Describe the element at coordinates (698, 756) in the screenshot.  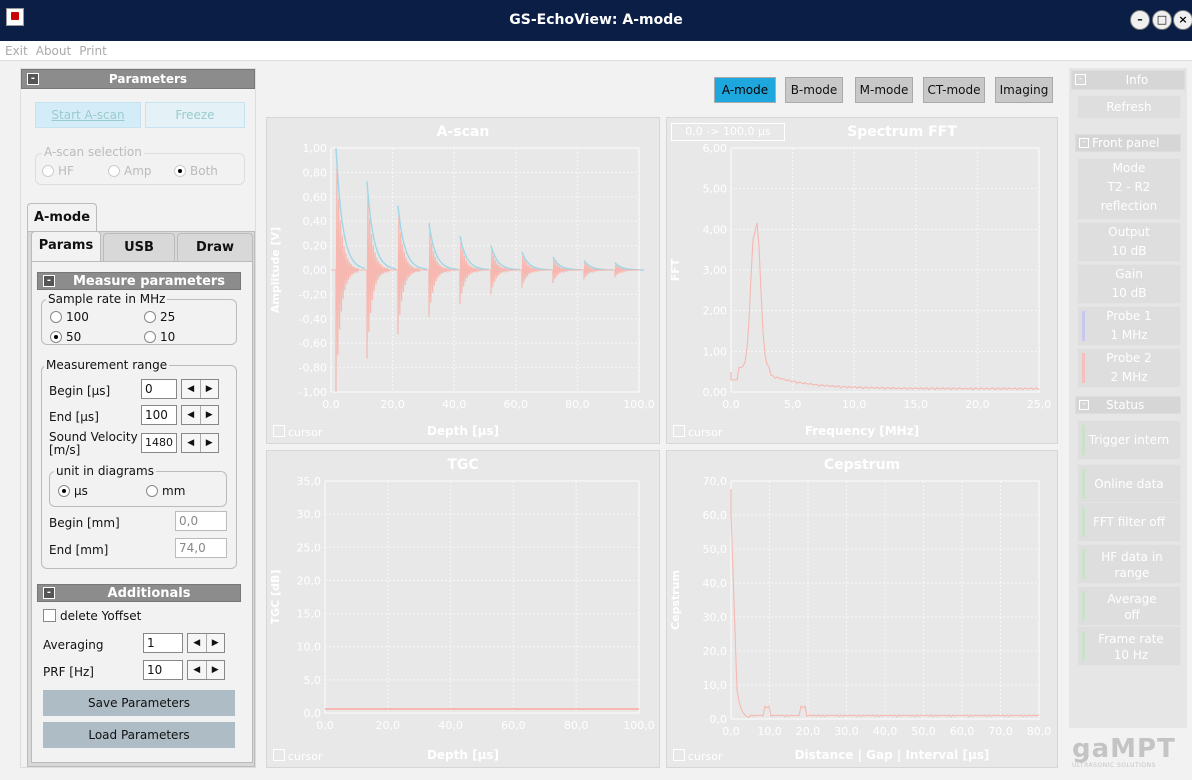
I see `cepstrum-cursor-checkbox: cursor` at that location.